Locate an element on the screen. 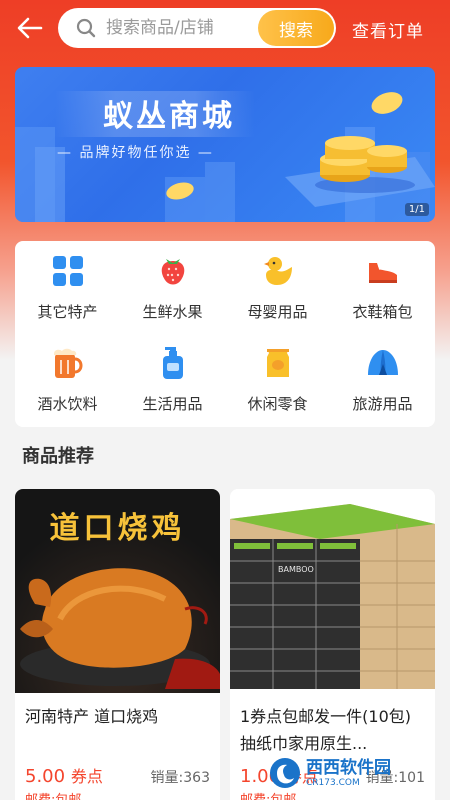  watermark-text: 西西软件园 is located at coordinates (348, 768).